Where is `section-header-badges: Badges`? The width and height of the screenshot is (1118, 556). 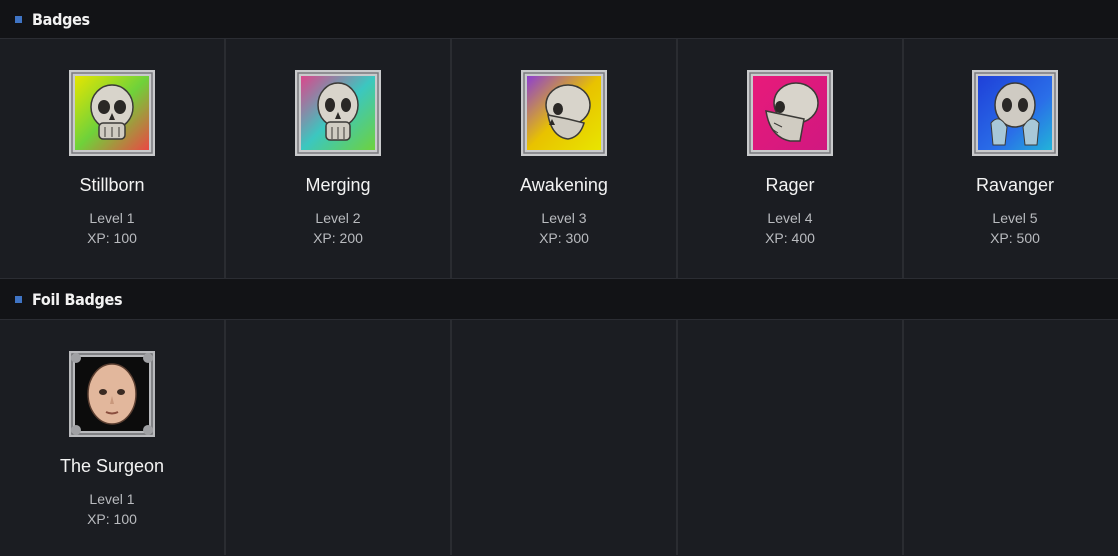 section-header-badges: Badges is located at coordinates (559, 19).